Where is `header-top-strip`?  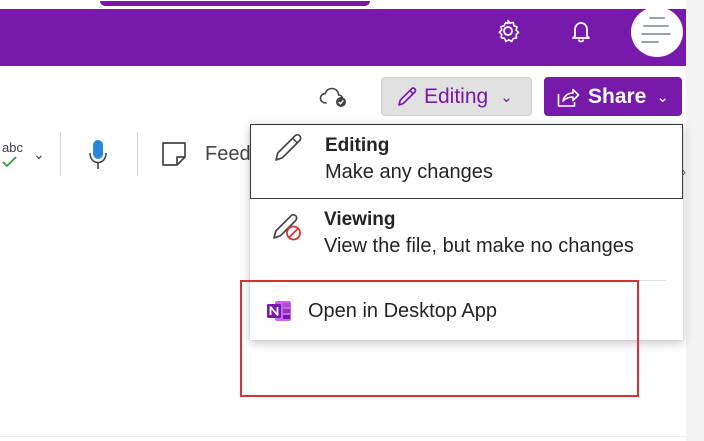
header-top-strip is located at coordinates (343, 4).